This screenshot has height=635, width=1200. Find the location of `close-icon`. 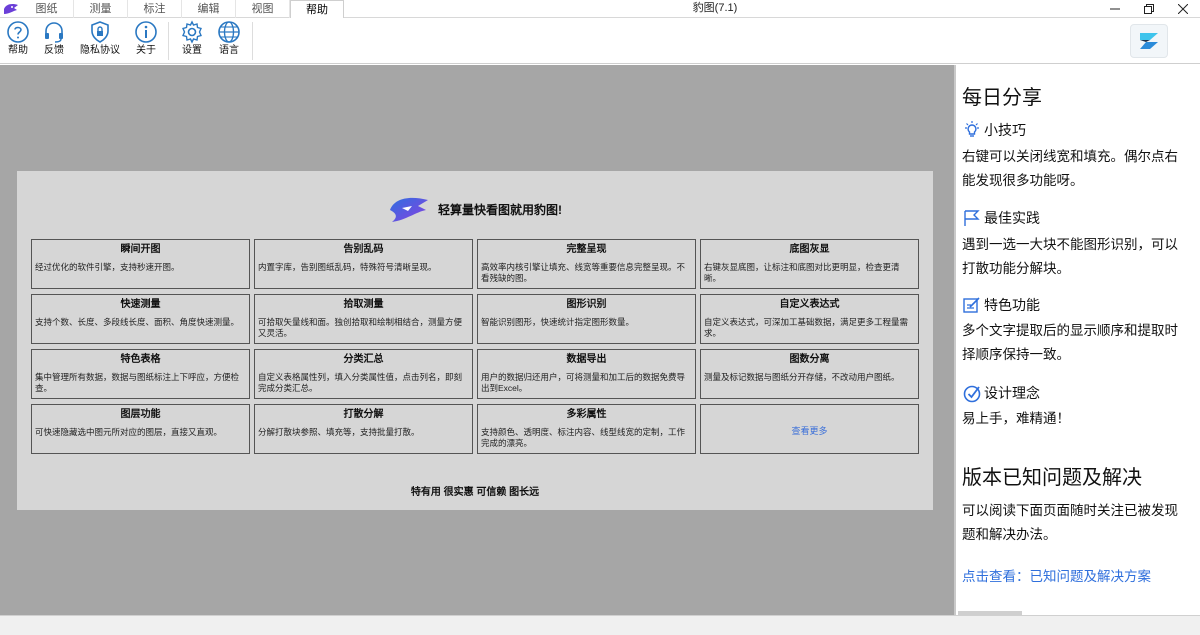

close-icon is located at coordinates (1183, 9).